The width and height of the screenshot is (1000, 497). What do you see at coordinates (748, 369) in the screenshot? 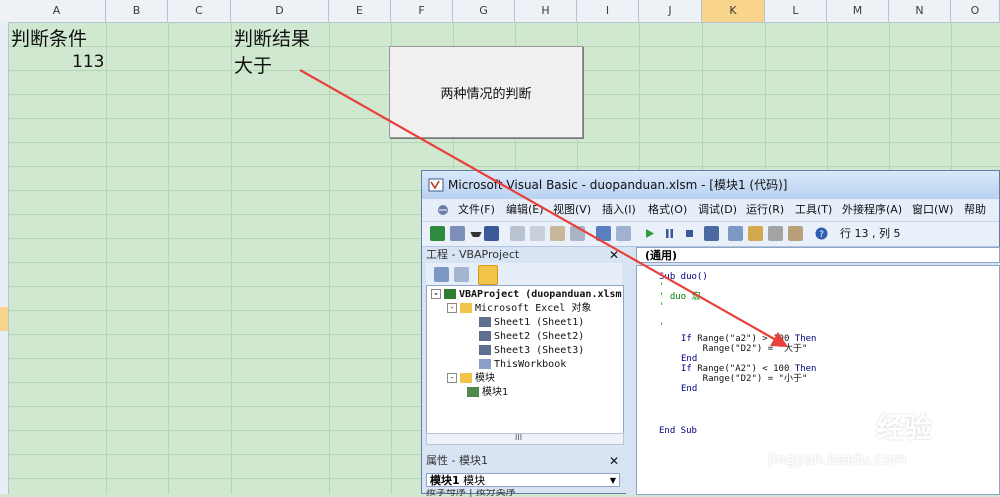
I see `code-line: If Range("A2") < 100 Then` at bounding box center [748, 369].